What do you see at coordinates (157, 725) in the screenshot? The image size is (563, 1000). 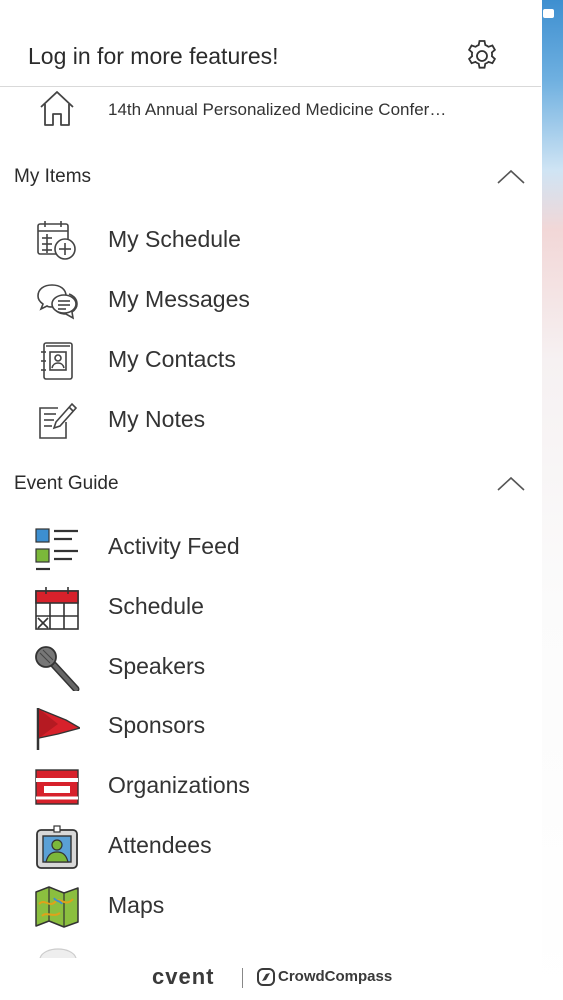 I see `menu-item-label: Sponsors` at bounding box center [157, 725].